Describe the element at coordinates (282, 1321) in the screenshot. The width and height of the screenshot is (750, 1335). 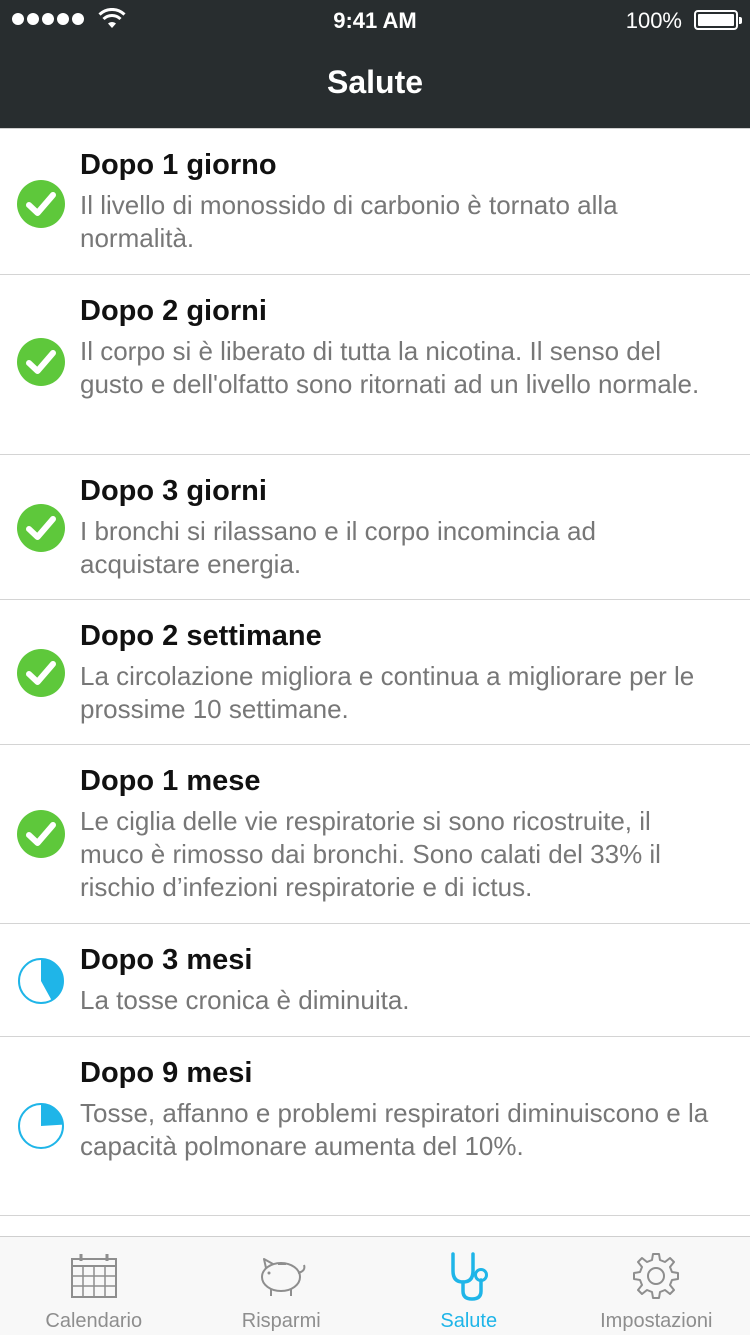
I see `tab-label: Risparmi` at that location.